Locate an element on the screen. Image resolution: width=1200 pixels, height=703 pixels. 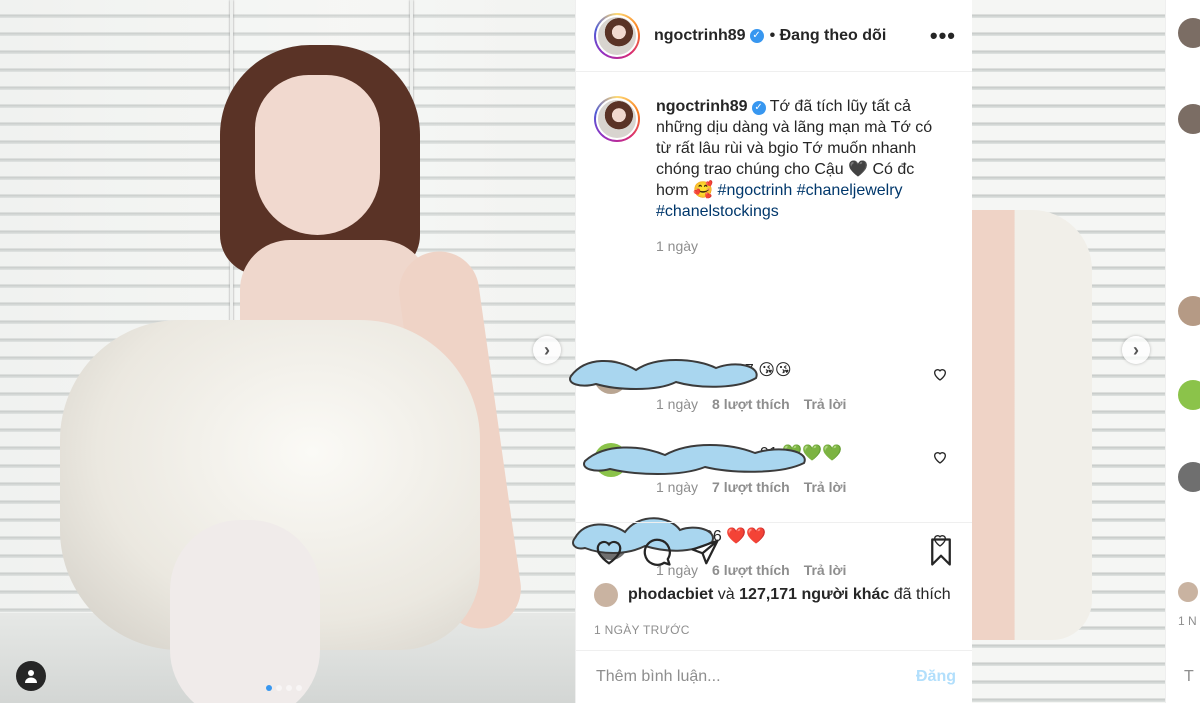
like-heart-icon is located at coordinates (609, 552).